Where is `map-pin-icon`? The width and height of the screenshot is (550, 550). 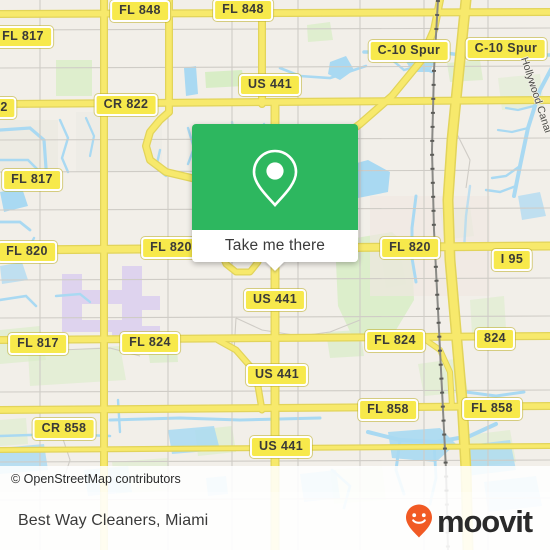
map-pin-icon is located at coordinates (275, 178).